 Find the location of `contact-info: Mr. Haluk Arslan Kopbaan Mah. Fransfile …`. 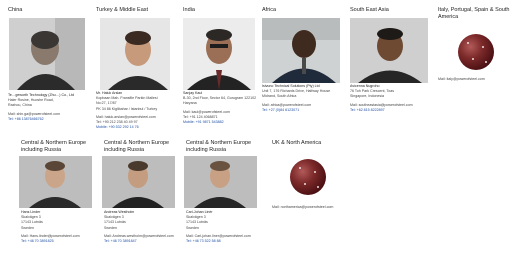

contact-info: Mr. Haluk Arslan Kopbaan Mah. Fransfile … is located at coordinates (127, 110).